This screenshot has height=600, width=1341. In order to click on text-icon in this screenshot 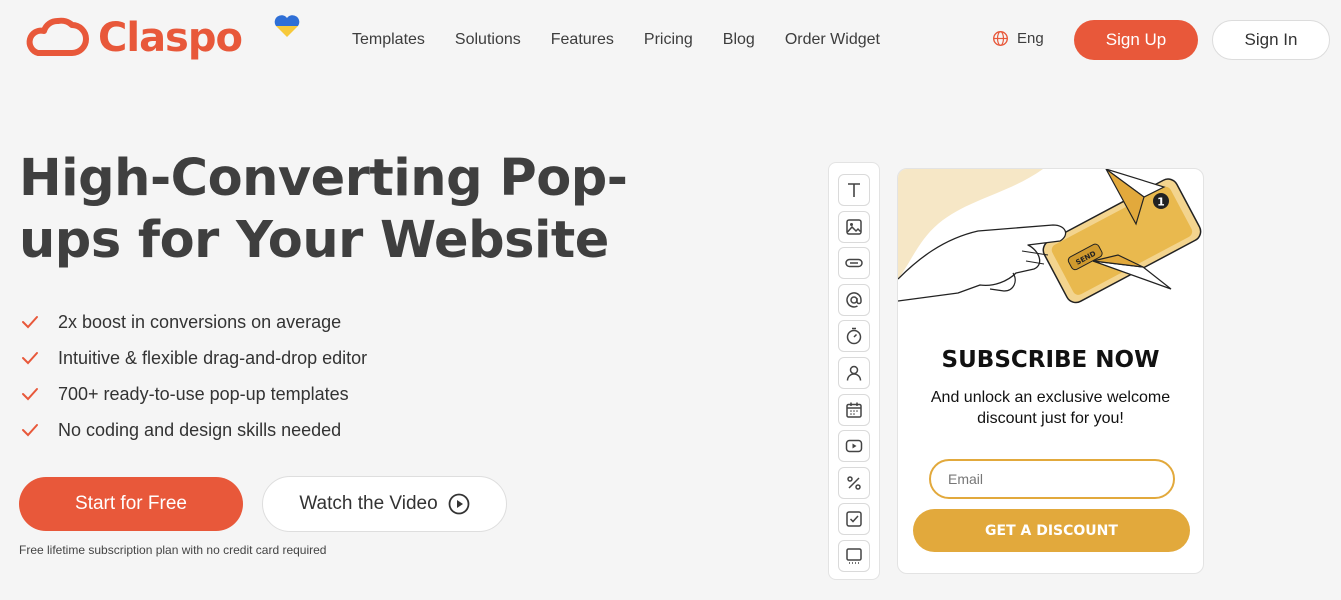, I will do `click(854, 190)`.